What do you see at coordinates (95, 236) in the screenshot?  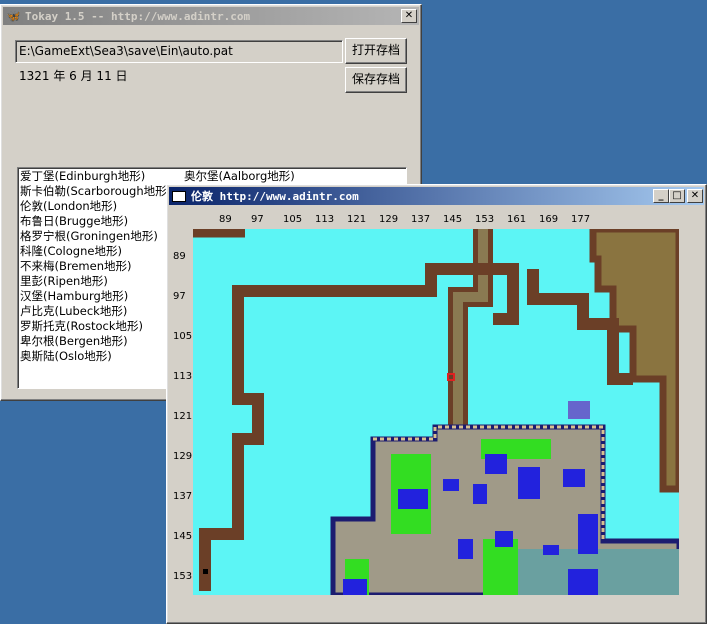 I see `list-item: 格罗宁根(Groningen地形)` at bounding box center [95, 236].